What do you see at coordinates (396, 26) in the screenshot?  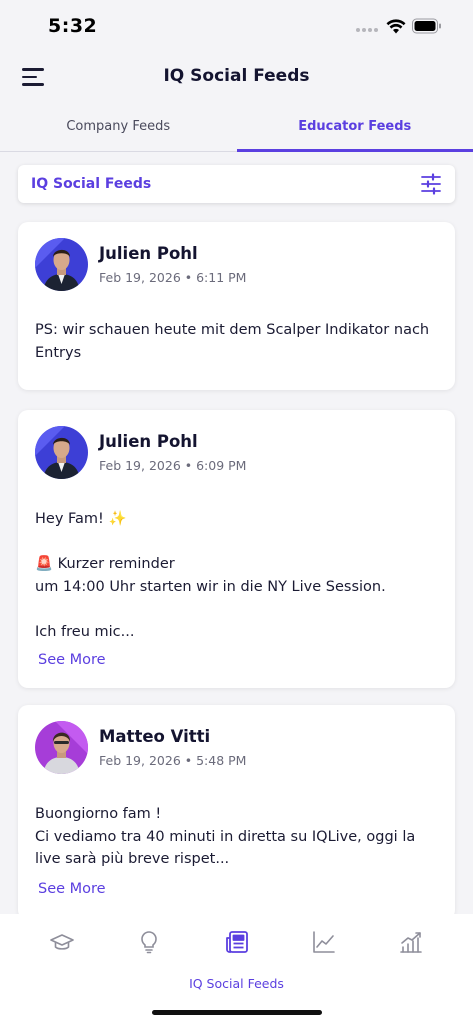 I see `wifi-icon` at bounding box center [396, 26].